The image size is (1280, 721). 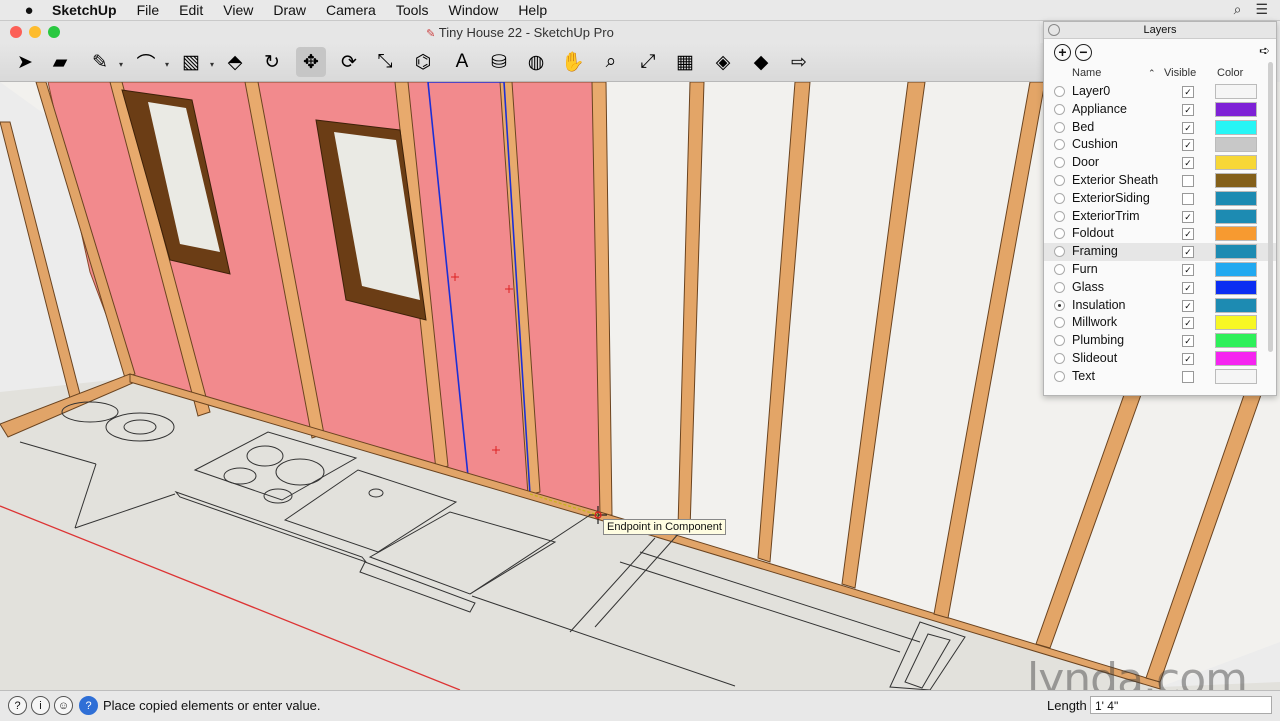 What do you see at coordinates (1124, 233) in the screenshot?
I see `layer-name: Foldout` at bounding box center [1124, 233].